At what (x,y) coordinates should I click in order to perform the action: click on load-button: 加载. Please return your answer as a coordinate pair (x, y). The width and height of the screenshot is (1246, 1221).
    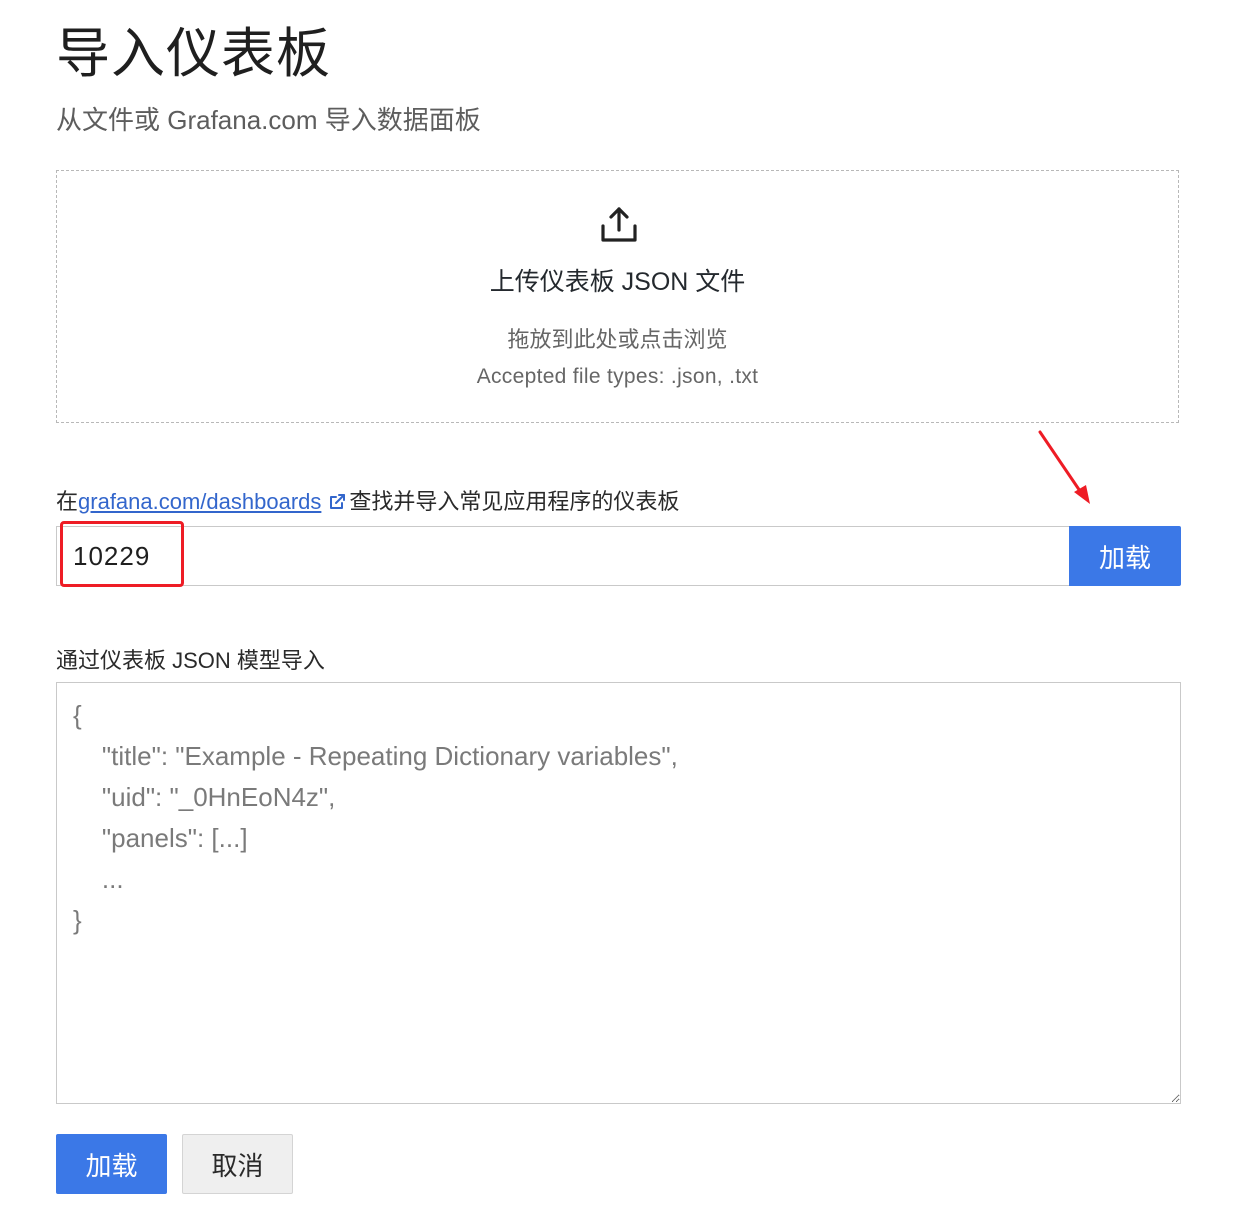
    Looking at the image, I should click on (111, 1164).